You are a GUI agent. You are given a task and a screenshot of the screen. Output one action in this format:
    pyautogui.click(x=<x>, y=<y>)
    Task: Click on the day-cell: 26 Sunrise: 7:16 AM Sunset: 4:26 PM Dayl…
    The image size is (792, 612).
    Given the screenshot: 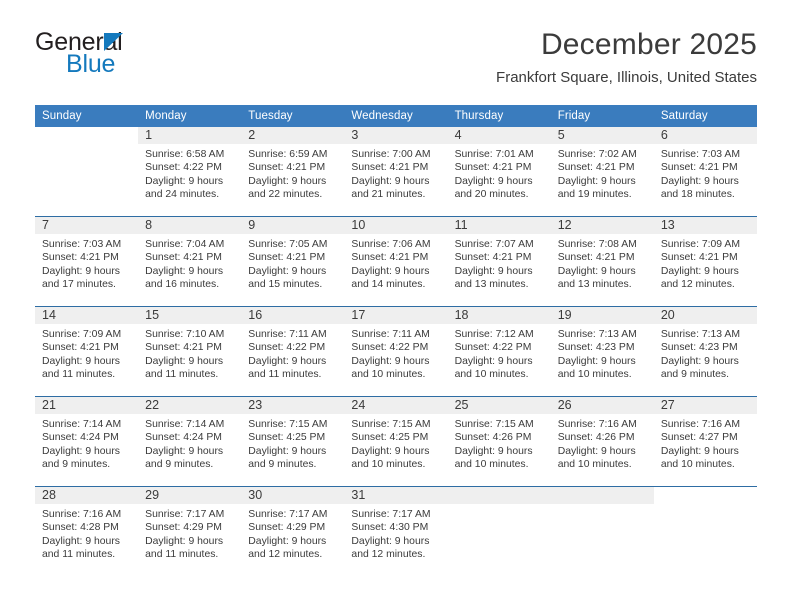 What is the action you would take?
    pyautogui.click(x=602, y=441)
    